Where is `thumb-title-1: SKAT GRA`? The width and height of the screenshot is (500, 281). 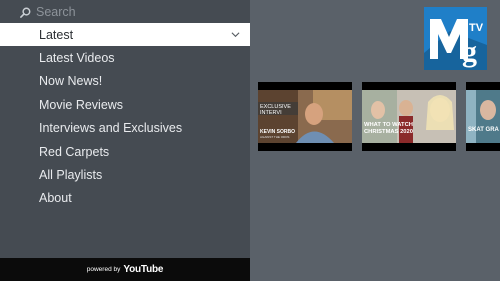 thumb-title-1: SKAT GRA is located at coordinates (484, 130).